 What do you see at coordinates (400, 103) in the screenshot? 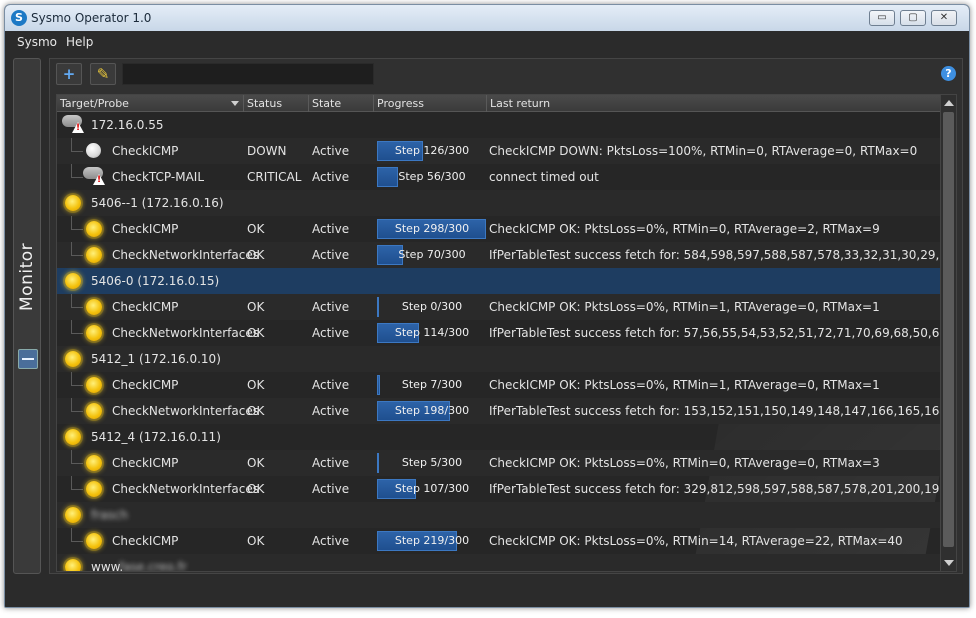
I see `col-header-progress: Progress` at bounding box center [400, 103].